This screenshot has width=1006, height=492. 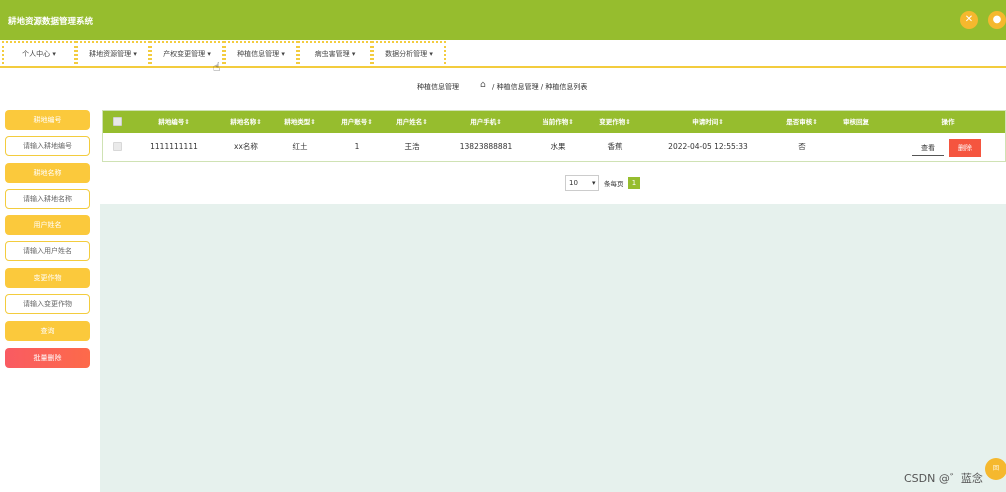 What do you see at coordinates (582, 183) in the screenshot?
I see `page-size-select: 10 ▾` at bounding box center [582, 183].